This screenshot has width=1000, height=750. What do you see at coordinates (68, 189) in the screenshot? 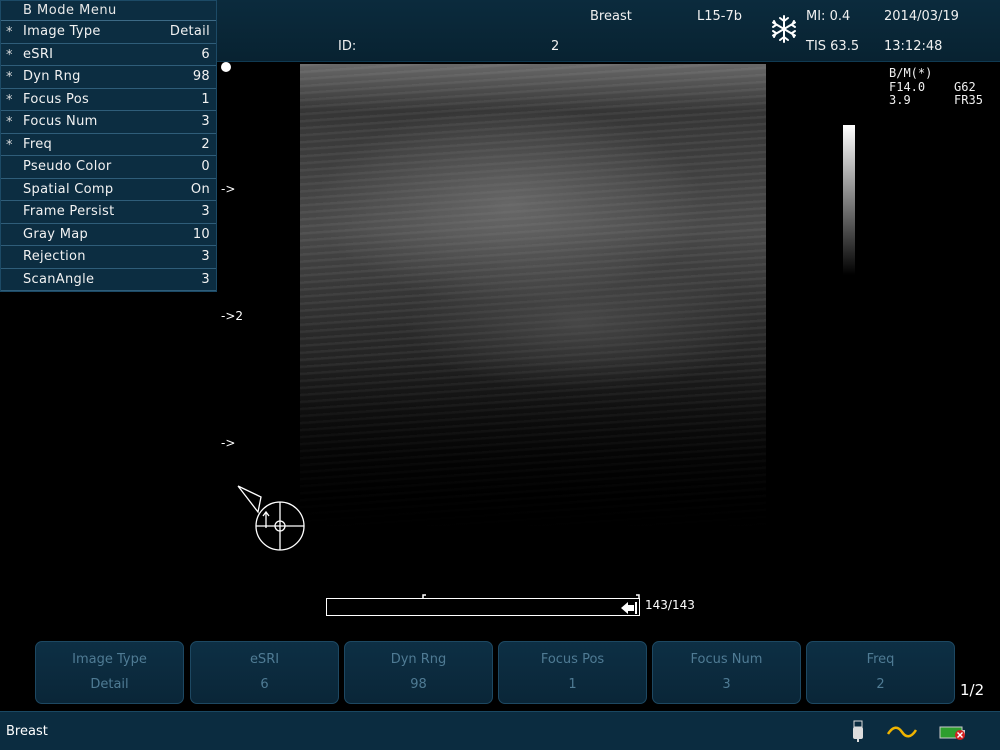
I see `menu-item-label: Spatial Comp` at bounding box center [68, 189].